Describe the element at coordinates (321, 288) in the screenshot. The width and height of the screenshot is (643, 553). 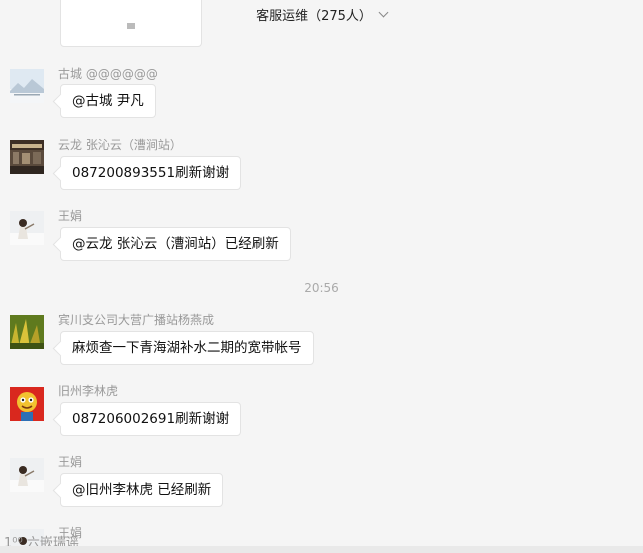
I see `message-timestamp: 20:56` at that location.